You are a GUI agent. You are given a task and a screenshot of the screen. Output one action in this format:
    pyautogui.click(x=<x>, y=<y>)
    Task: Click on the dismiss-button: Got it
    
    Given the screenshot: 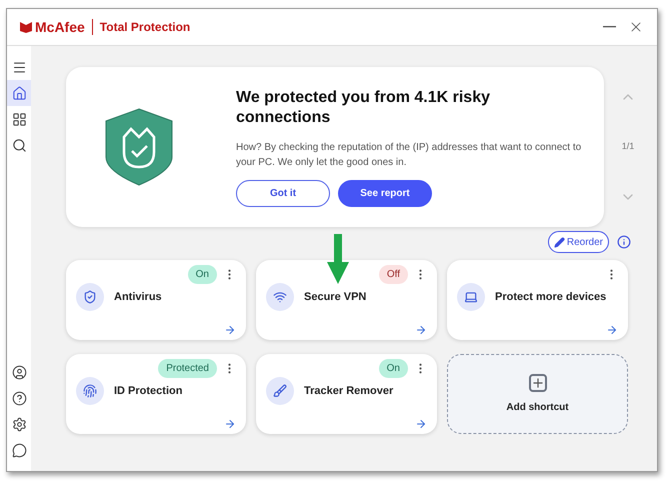 What is the action you would take?
    pyautogui.click(x=283, y=193)
    